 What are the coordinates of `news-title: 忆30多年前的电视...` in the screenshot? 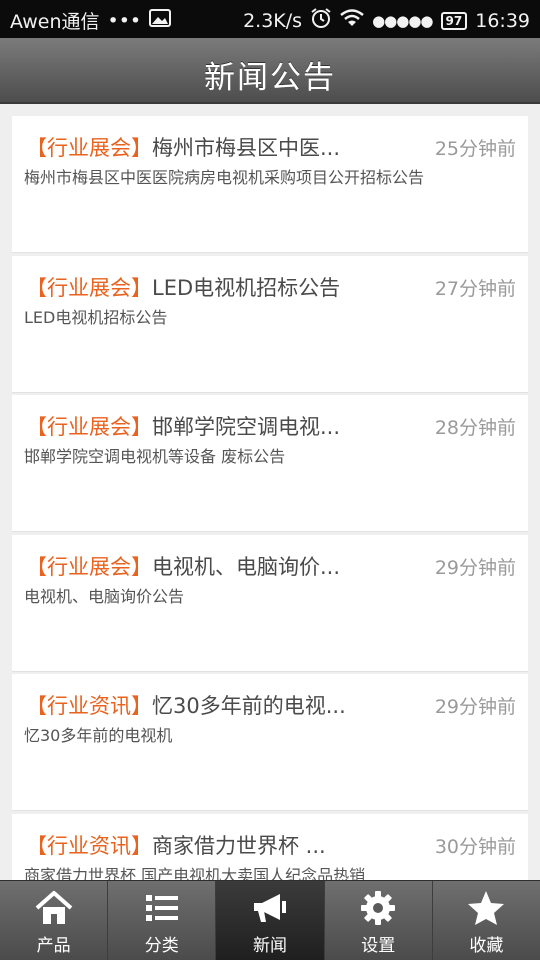 It's located at (249, 706).